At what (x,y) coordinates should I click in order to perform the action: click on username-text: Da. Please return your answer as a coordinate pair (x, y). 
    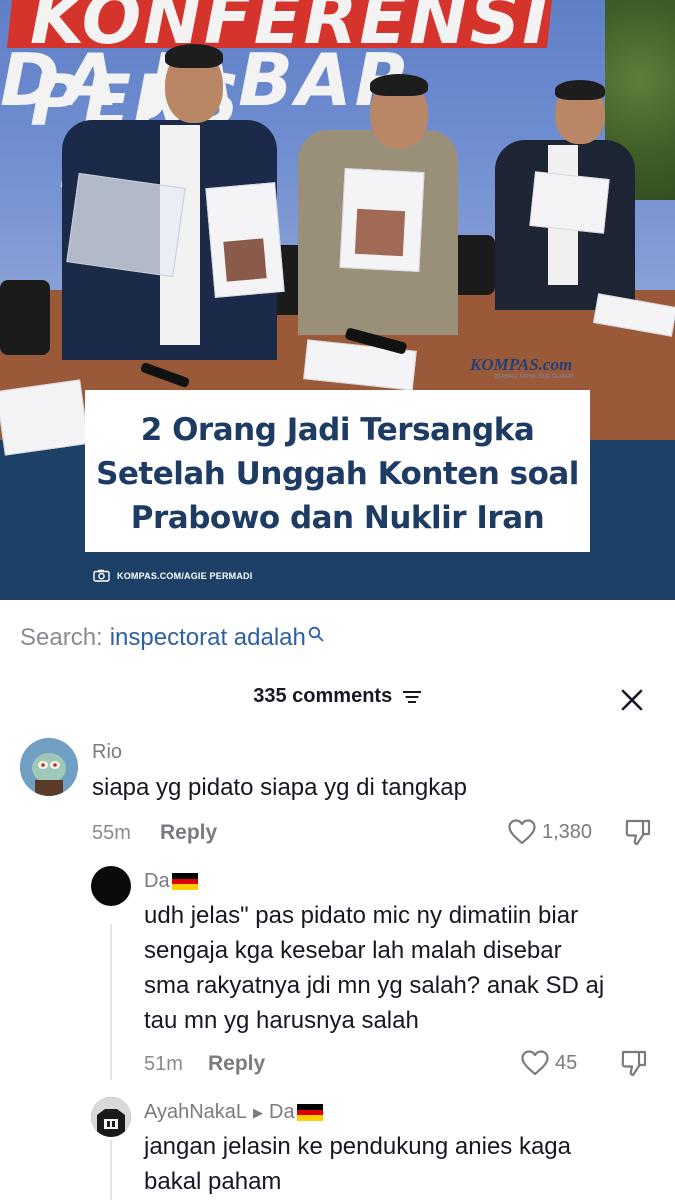
    Looking at the image, I should click on (157, 881).